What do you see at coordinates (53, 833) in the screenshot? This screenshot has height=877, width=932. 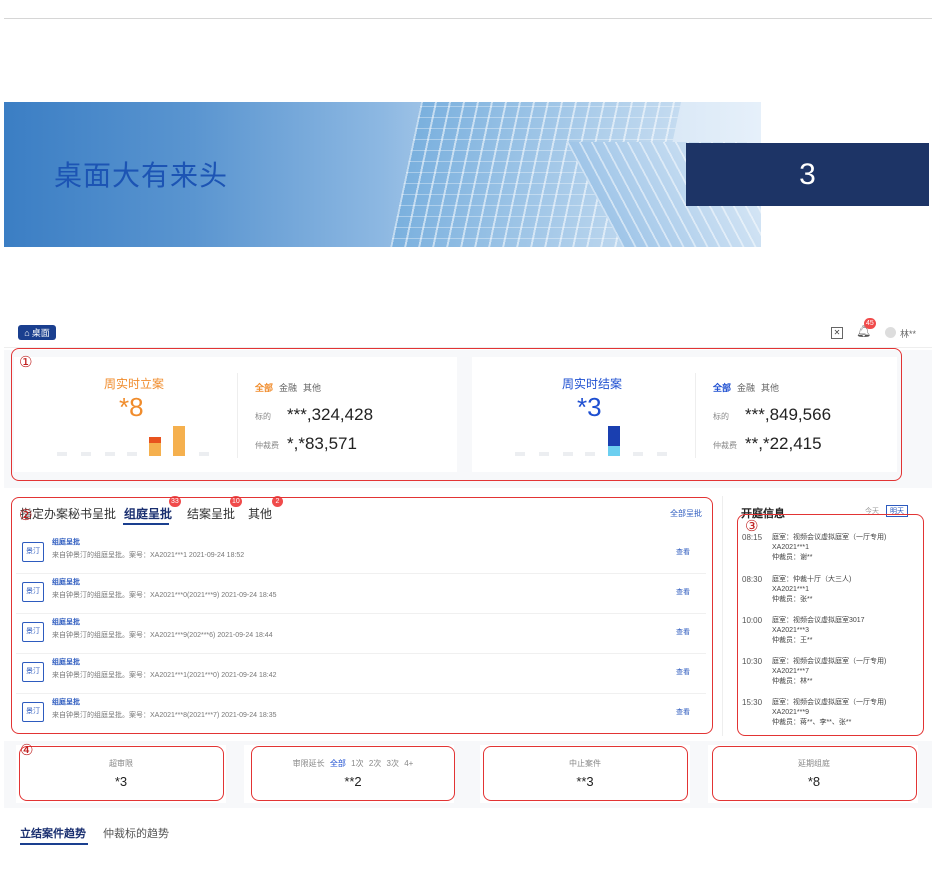 I see `tab-case-trend: 立结案件趋势` at bounding box center [53, 833].